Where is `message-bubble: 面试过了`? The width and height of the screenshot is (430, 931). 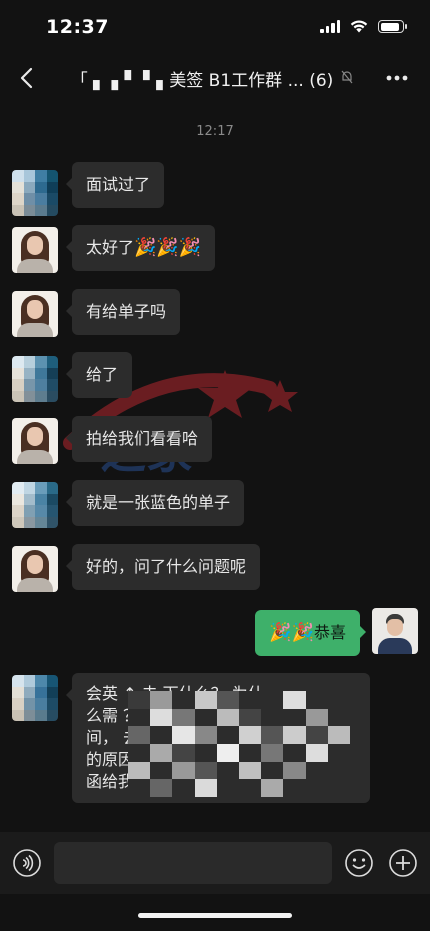
message-bubble: 面试过了 is located at coordinates (115, 185).